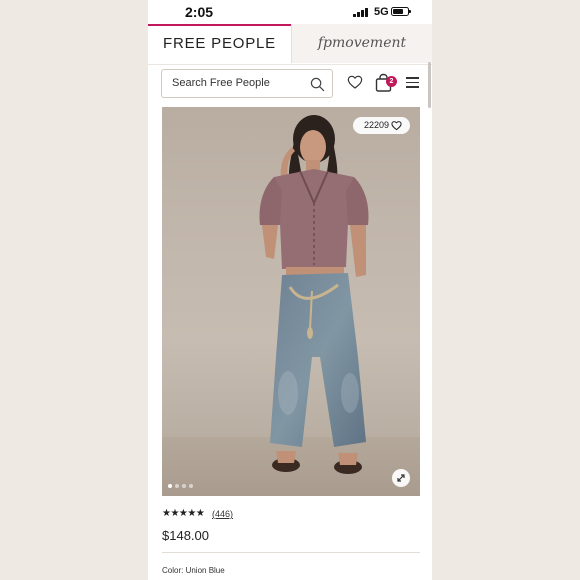 This screenshot has height=580, width=580. I want to click on battery-icon, so click(401, 11).